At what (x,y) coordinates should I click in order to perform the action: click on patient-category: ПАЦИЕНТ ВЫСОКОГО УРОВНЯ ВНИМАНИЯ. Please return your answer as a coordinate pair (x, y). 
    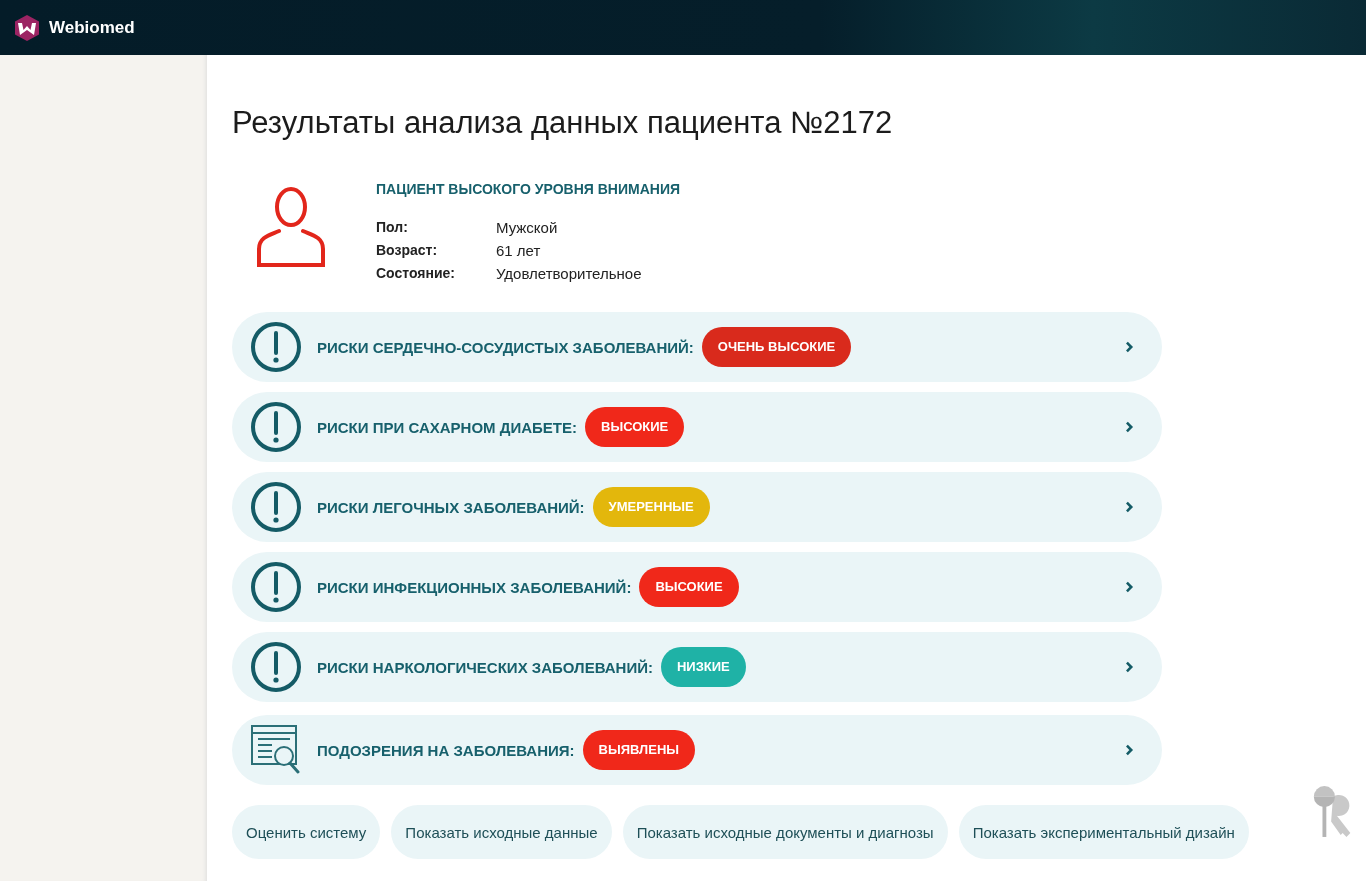
    Looking at the image, I should click on (528, 189).